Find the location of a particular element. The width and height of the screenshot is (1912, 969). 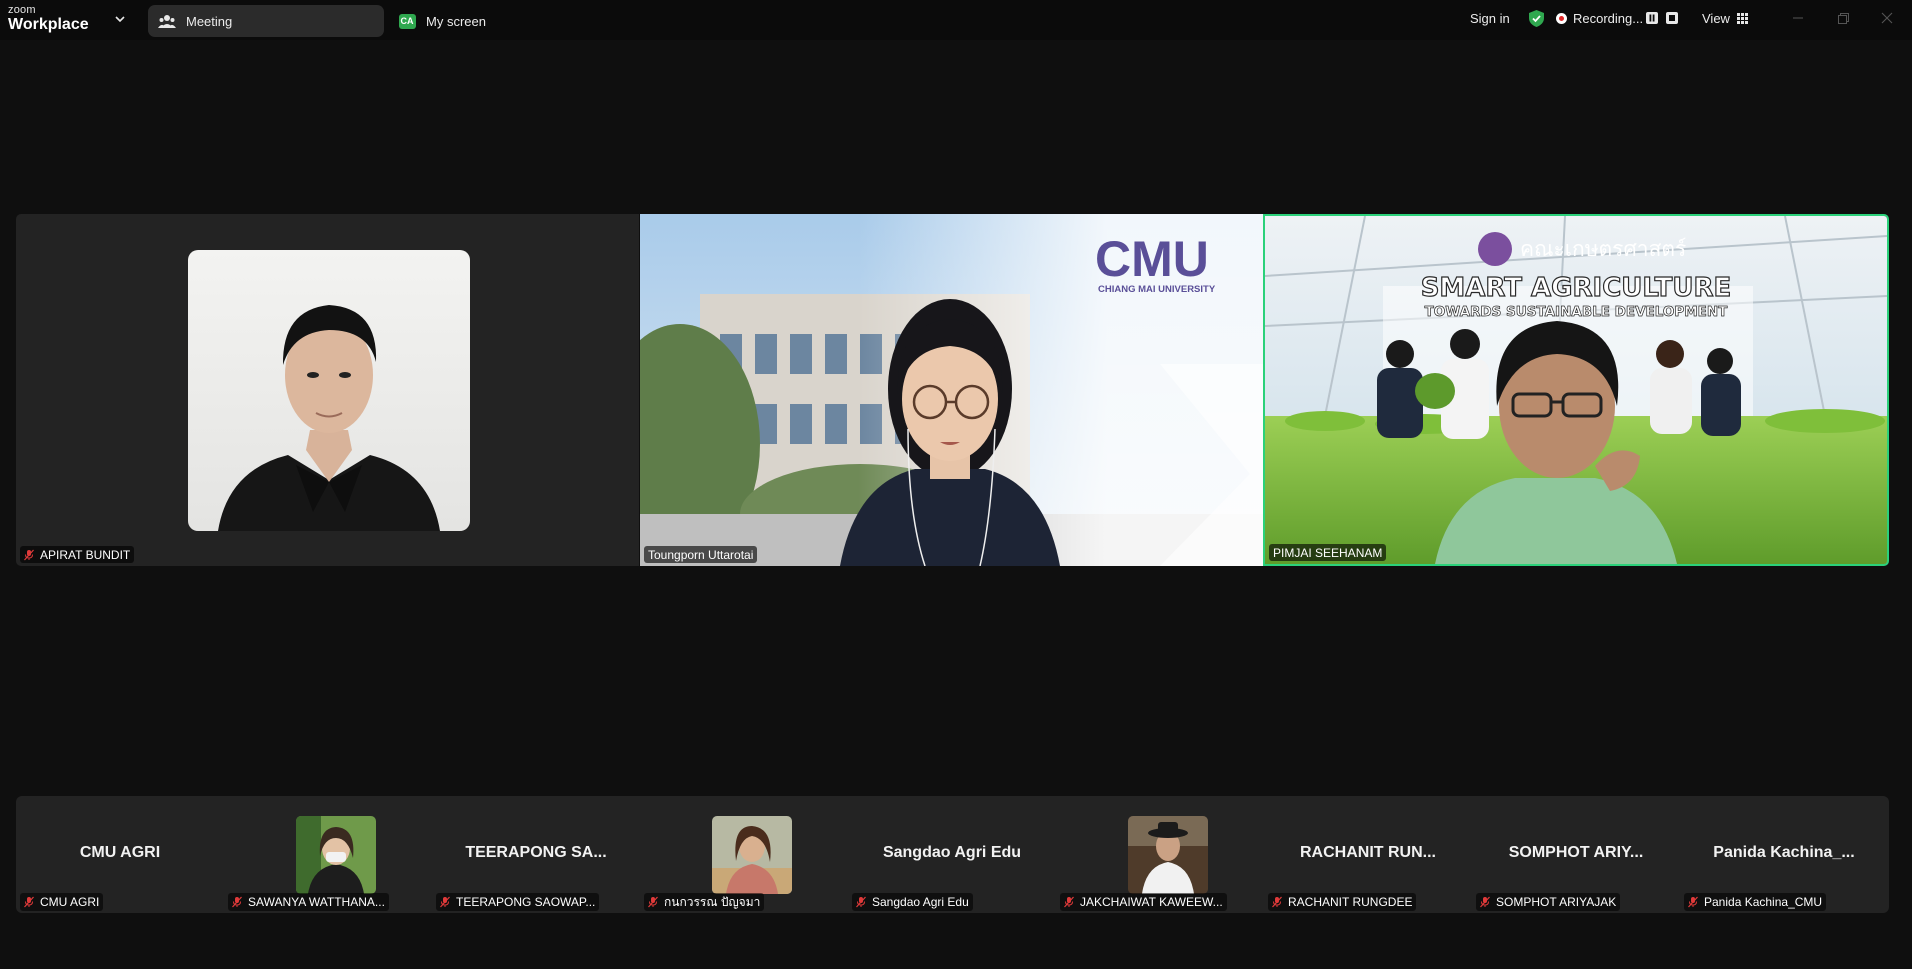

gallery-tile: SOMPHOT ARIY... SOMPHOT ARIYAJAK is located at coordinates (1576, 854).